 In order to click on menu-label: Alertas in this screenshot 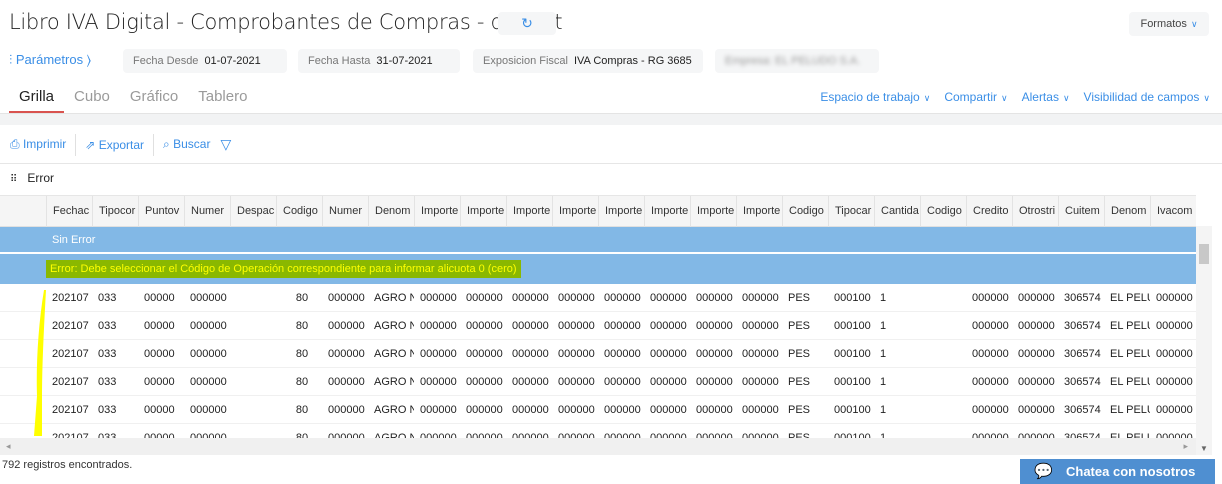, I will do `click(1040, 97)`.